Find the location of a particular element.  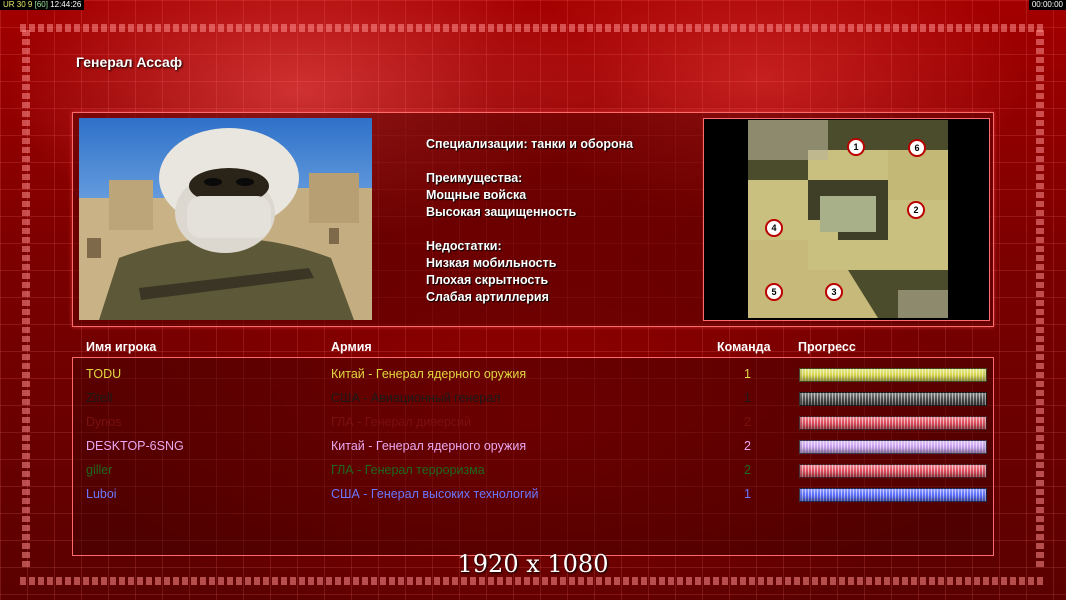

advantage-item: Высокая защищенность is located at coordinates (501, 212).